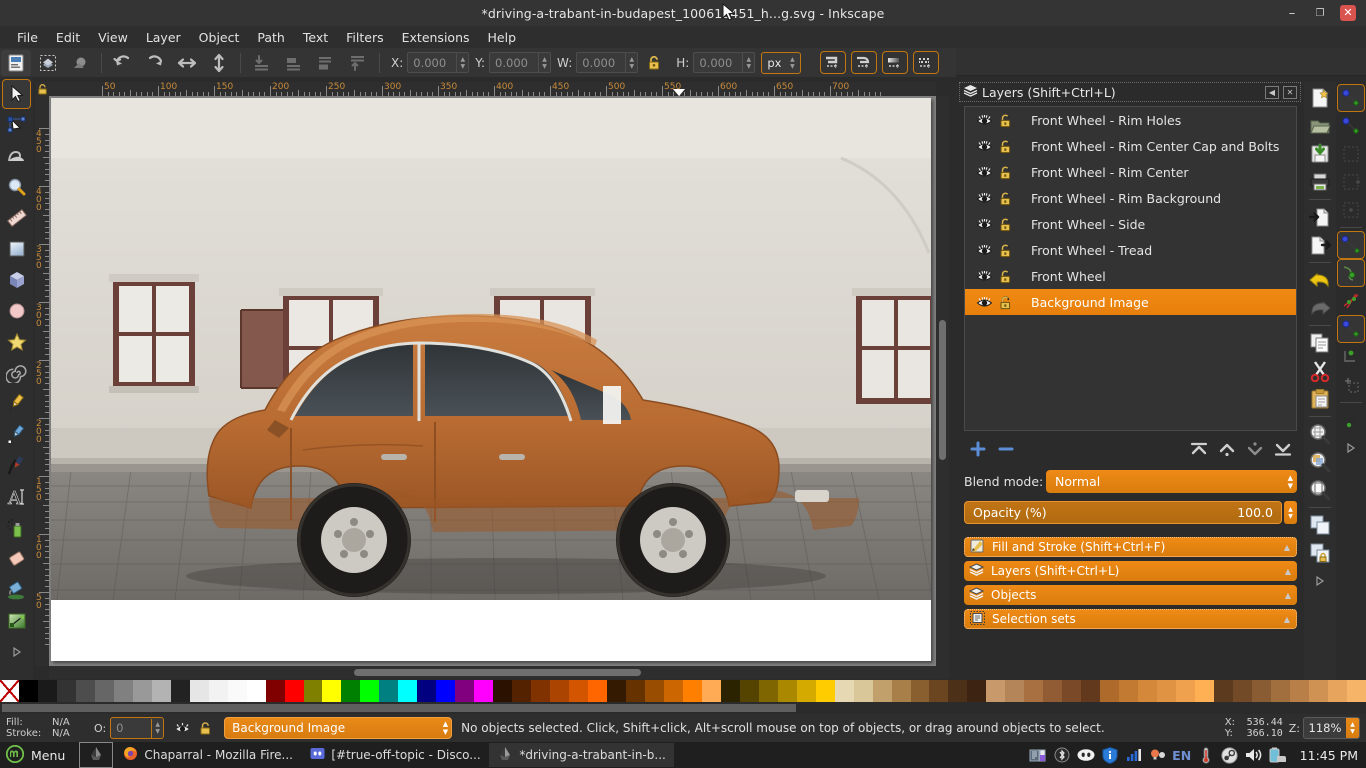  What do you see at coordinates (1351, 329) in the screenshot?
I see `snap-cusp-nodes-button` at bounding box center [1351, 329].